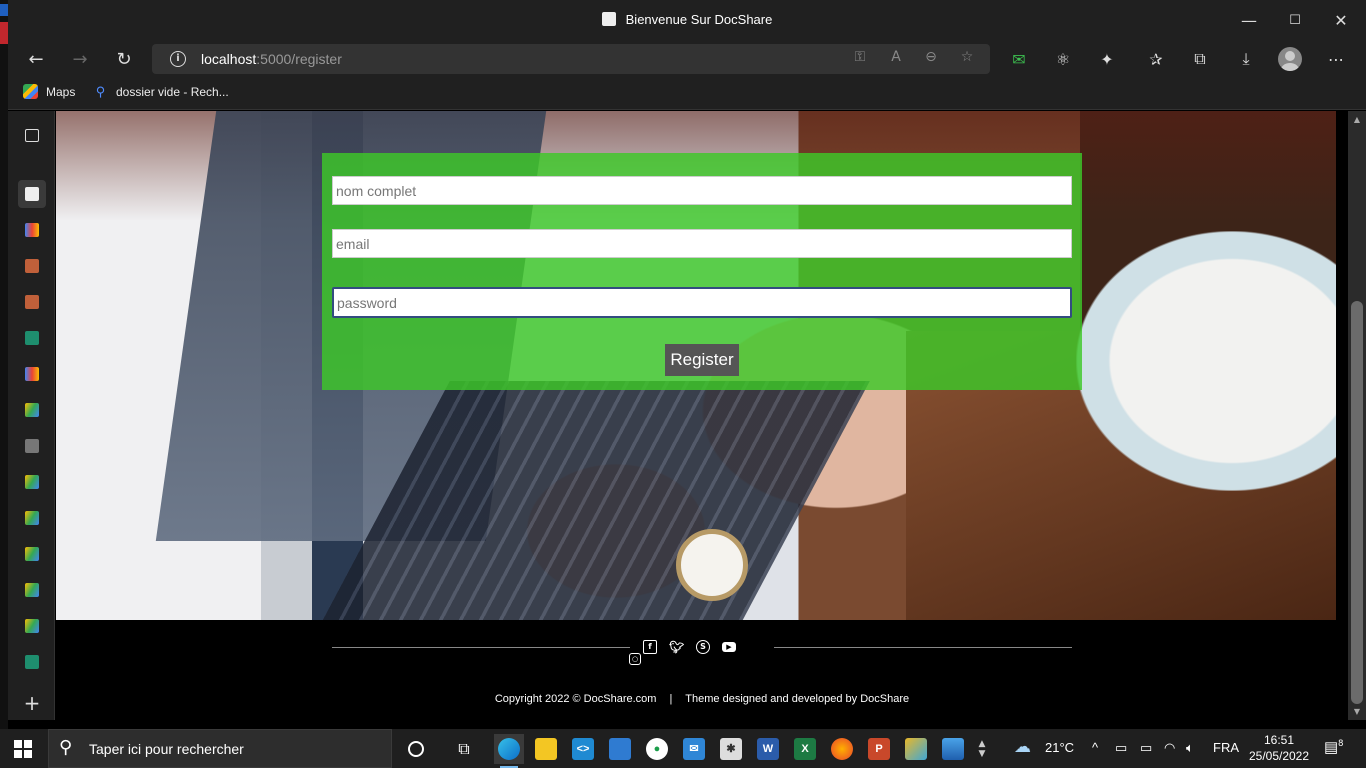 The height and width of the screenshot is (768, 1366). Describe the element at coordinates (1022, 747) in the screenshot. I see `weather-icon: ☁` at that location.